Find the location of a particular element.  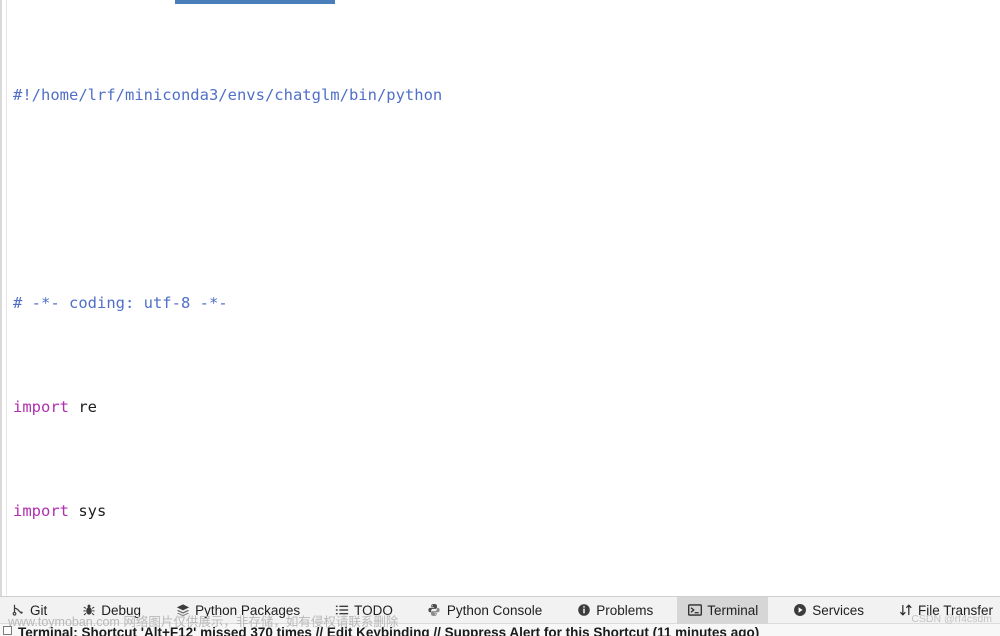

active-tab-indicator is located at coordinates (255, 2).